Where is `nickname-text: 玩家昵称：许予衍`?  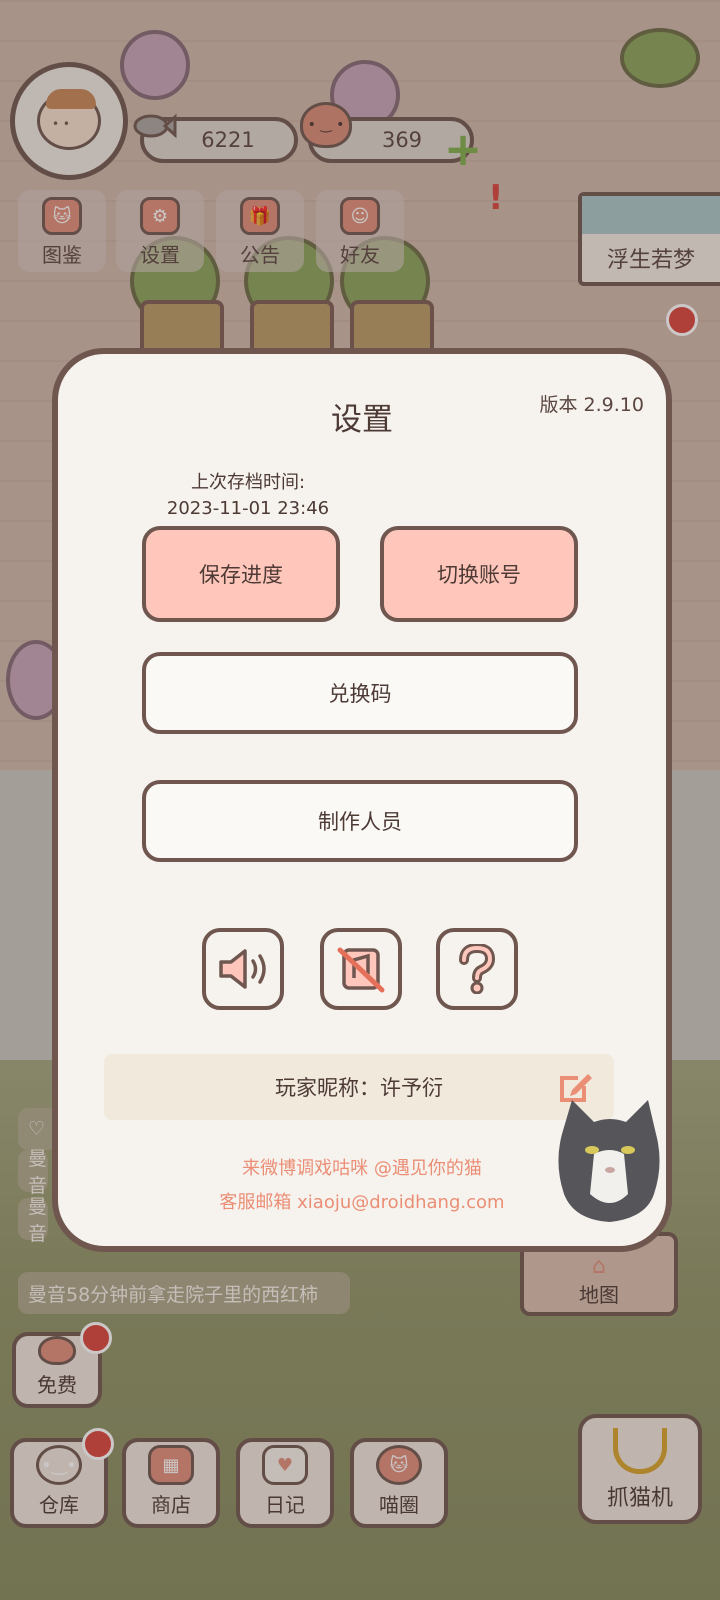 nickname-text: 玩家昵称：许予衍 is located at coordinates (359, 1088).